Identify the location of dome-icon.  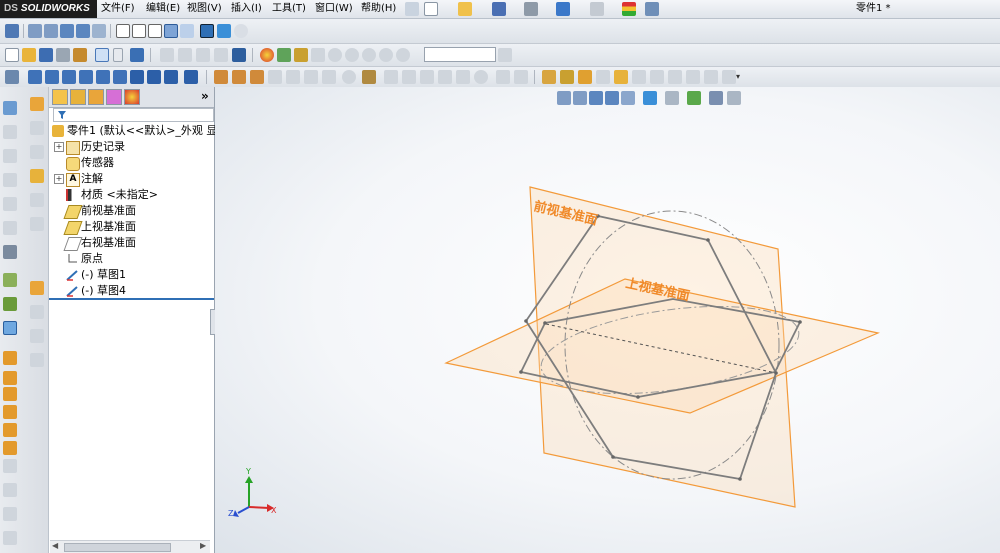
(427, 77).